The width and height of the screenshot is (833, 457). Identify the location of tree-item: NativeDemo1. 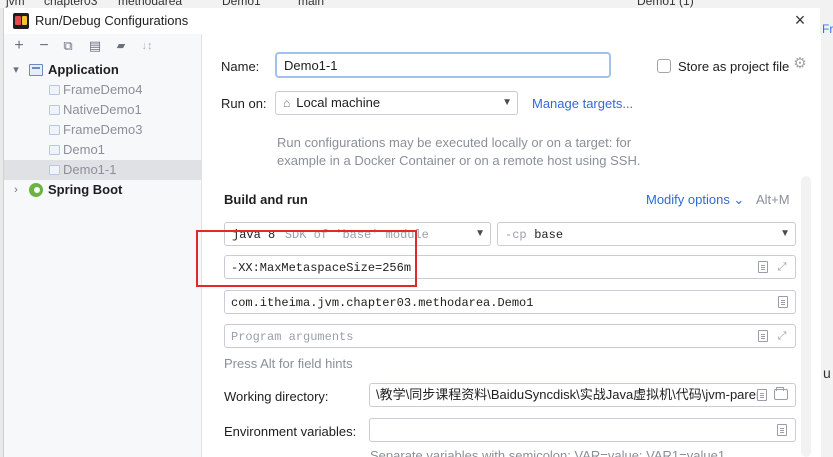
(103, 110).